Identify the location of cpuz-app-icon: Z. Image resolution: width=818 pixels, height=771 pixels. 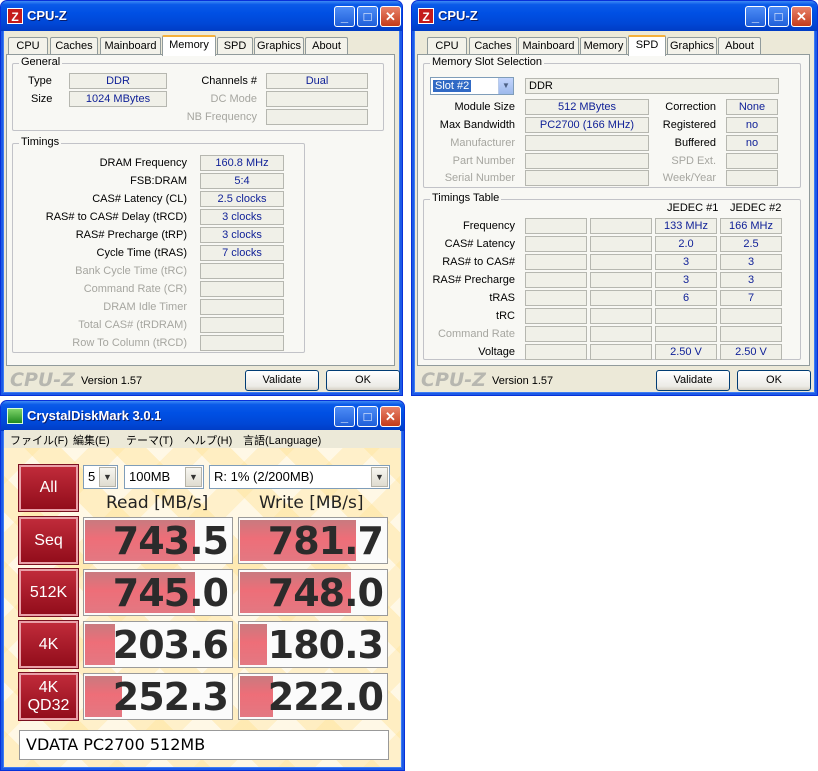
(426, 16).